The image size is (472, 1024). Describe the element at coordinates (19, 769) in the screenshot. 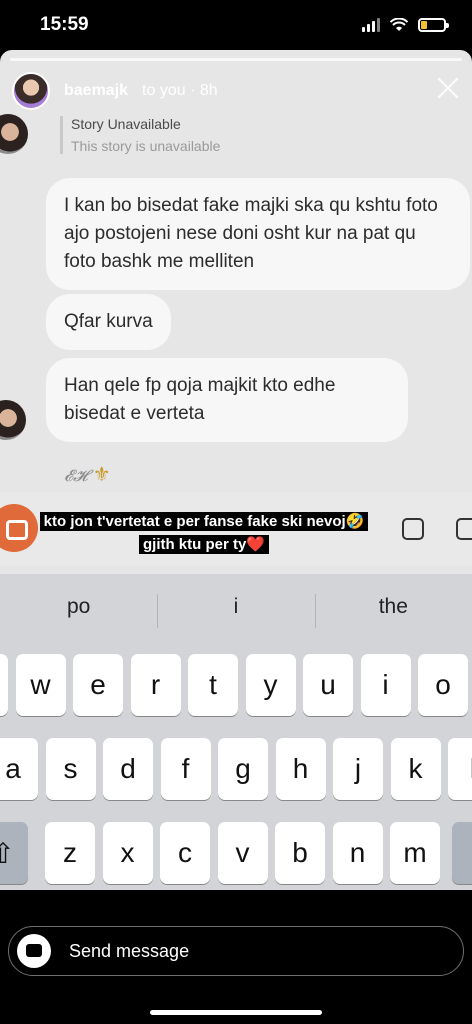

I see `key-a: a` at that location.